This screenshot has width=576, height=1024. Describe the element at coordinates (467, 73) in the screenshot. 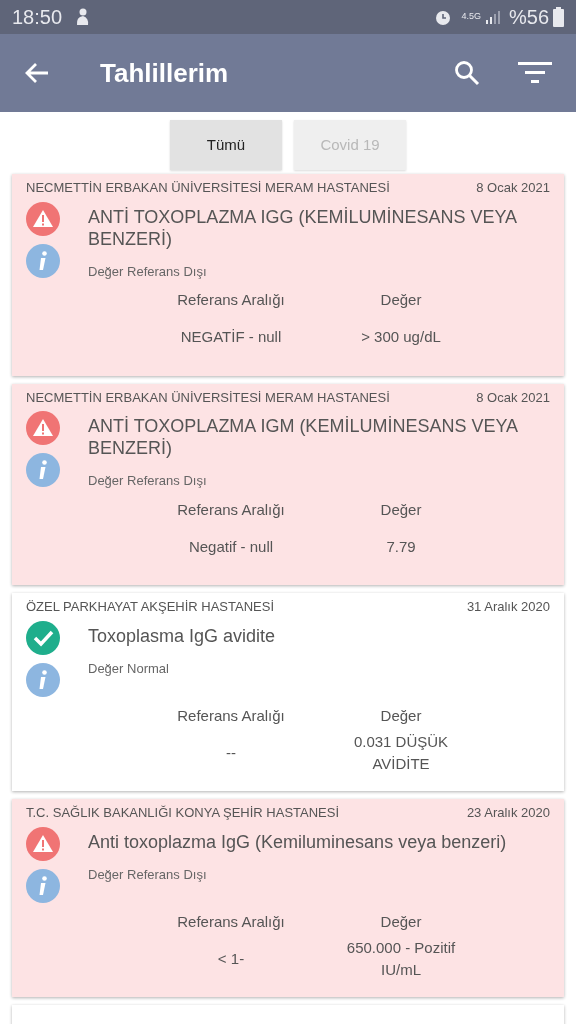

I see `search-icon` at that location.